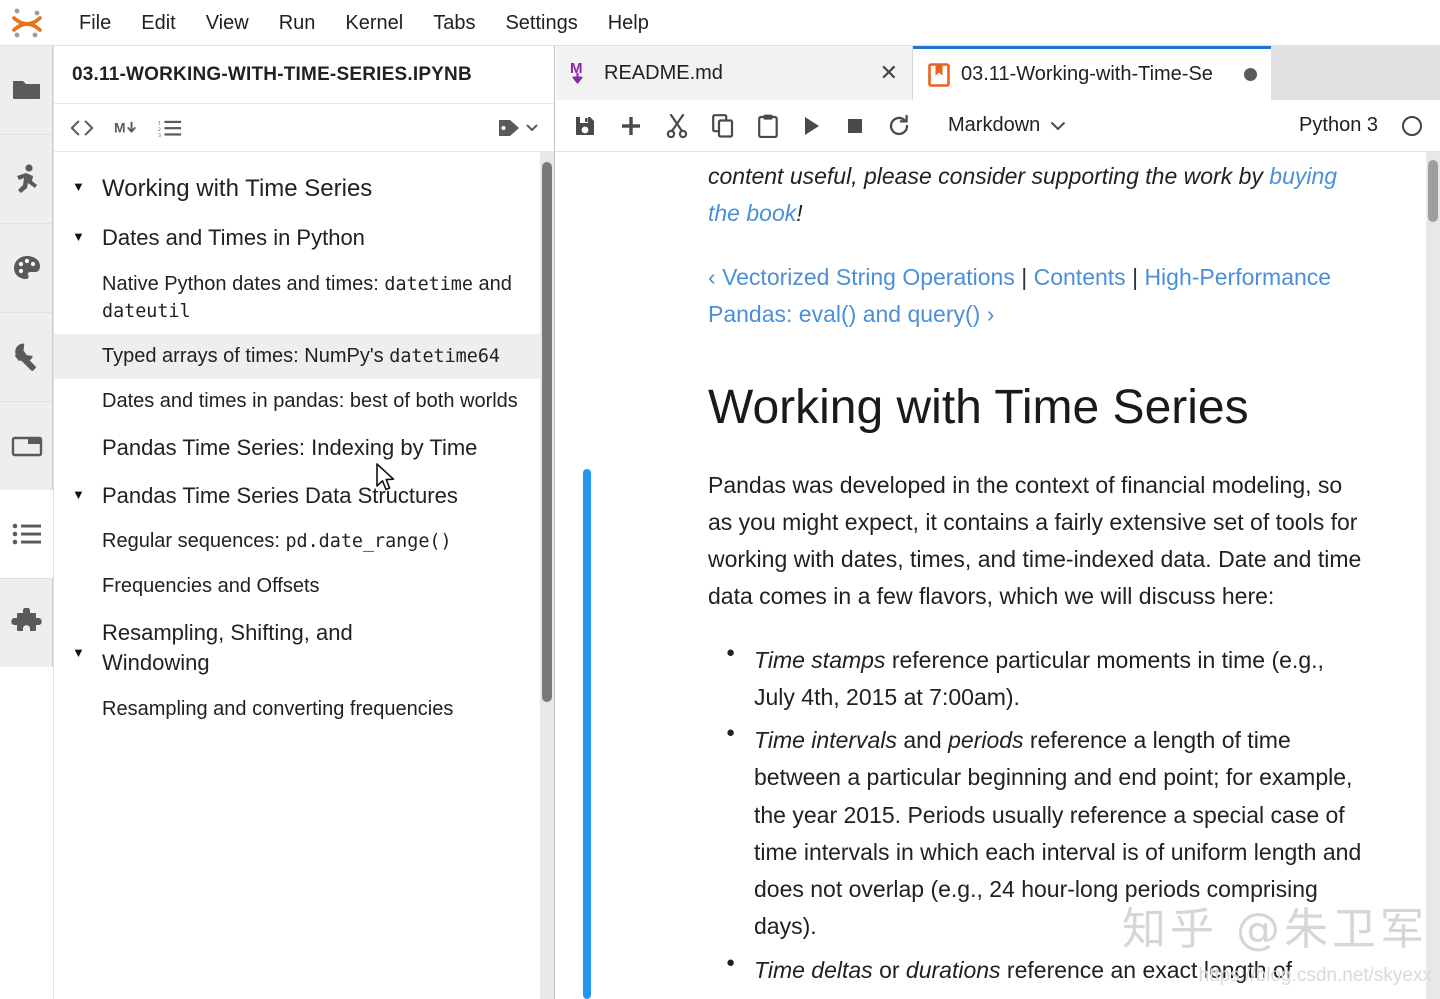  I want to click on cell-type-select: Markdown, so click(1007, 125).